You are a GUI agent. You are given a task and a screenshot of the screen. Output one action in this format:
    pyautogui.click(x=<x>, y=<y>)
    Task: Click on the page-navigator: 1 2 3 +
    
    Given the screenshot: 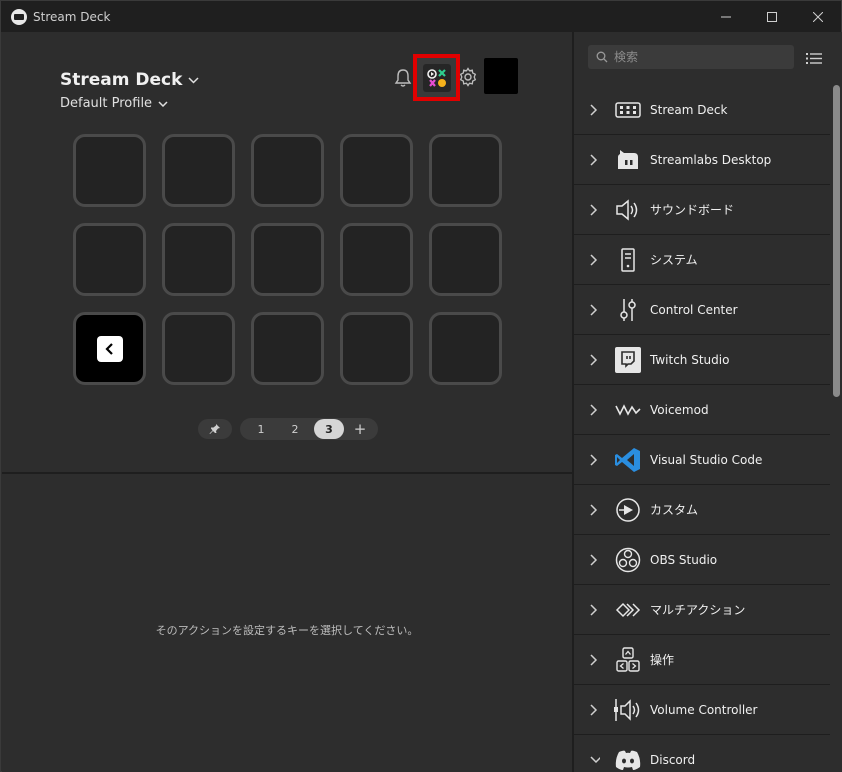 What is the action you would take?
    pyautogui.click(x=288, y=429)
    